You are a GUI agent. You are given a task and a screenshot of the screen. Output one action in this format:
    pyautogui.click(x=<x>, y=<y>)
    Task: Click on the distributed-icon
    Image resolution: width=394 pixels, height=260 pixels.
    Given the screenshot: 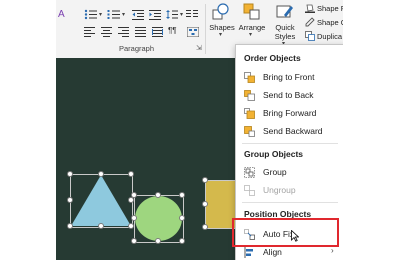 What is the action you would take?
    pyautogui.click(x=157, y=32)
    